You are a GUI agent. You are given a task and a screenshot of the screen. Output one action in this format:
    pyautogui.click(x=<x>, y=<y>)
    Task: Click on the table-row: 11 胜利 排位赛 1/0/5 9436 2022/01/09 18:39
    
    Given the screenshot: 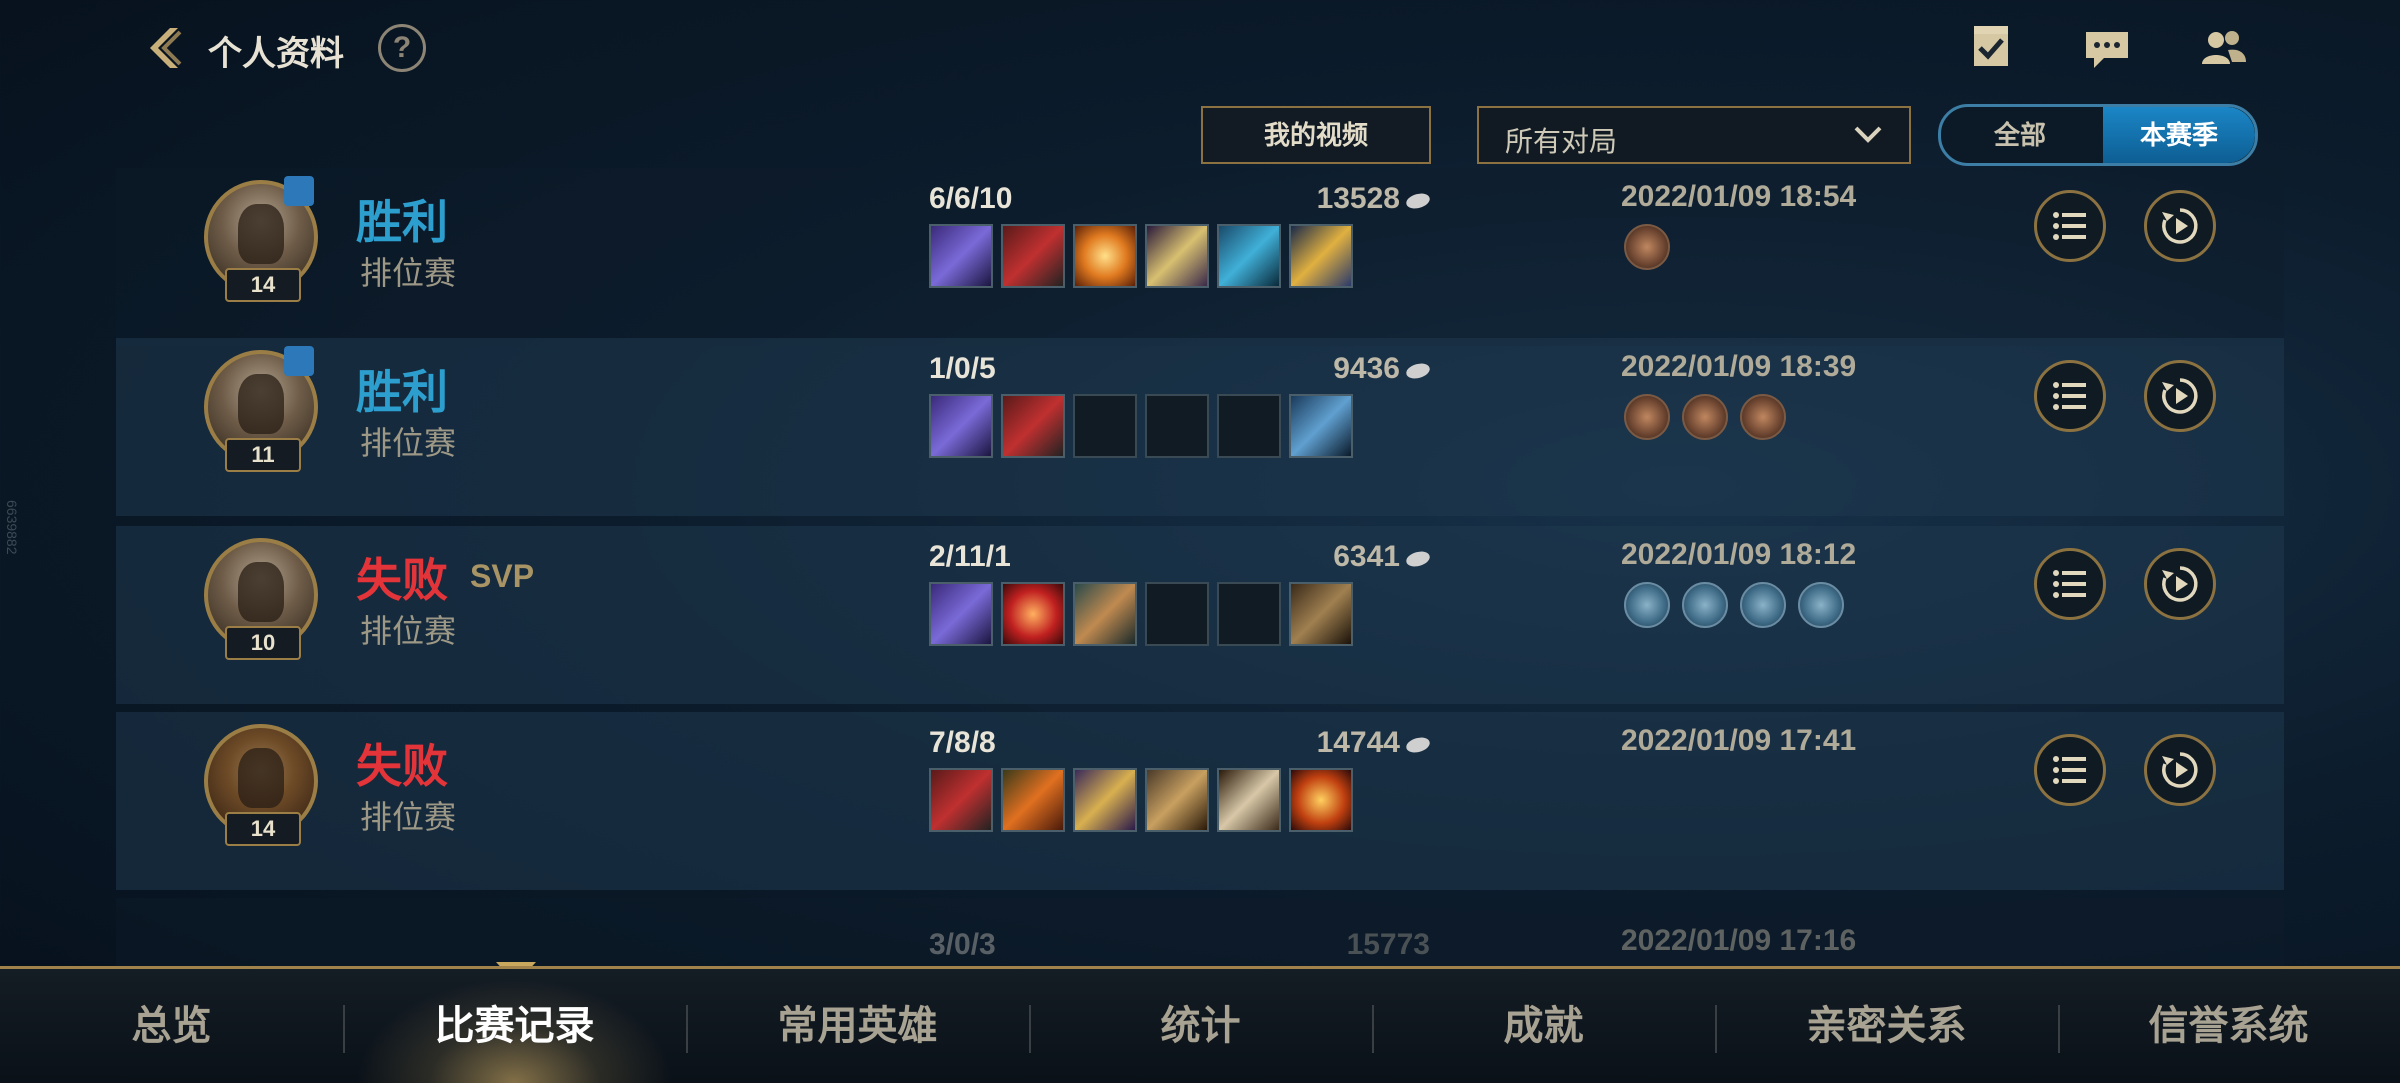 What is the action you would take?
    pyautogui.click(x=1200, y=427)
    